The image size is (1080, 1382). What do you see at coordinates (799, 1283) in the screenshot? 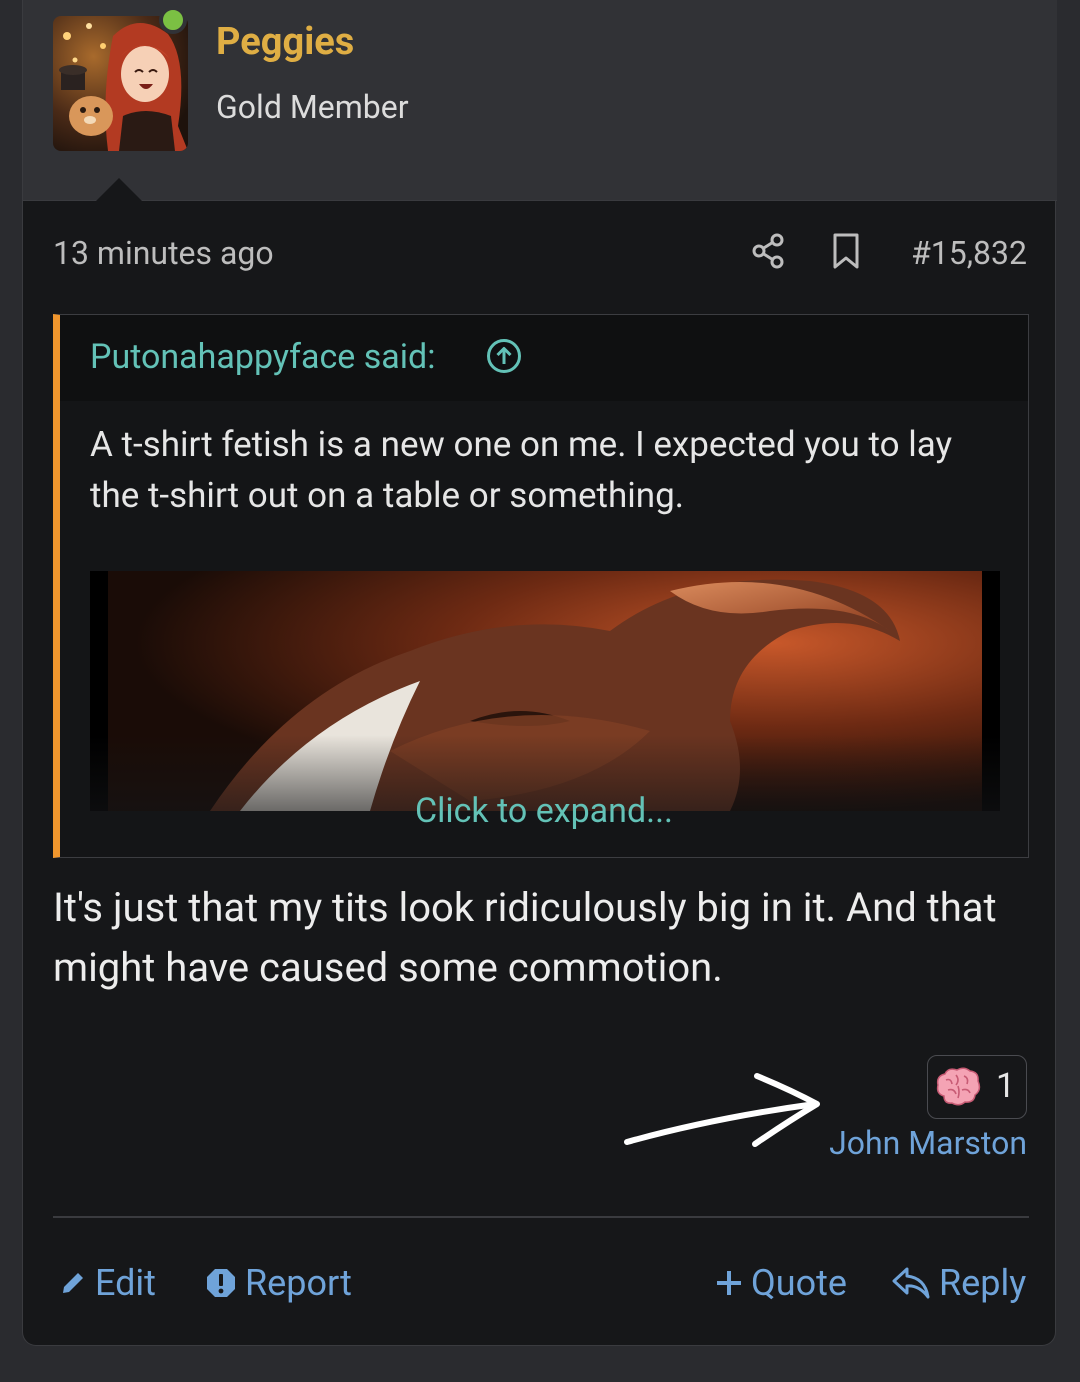
I see `quote-label: Quote` at bounding box center [799, 1283].